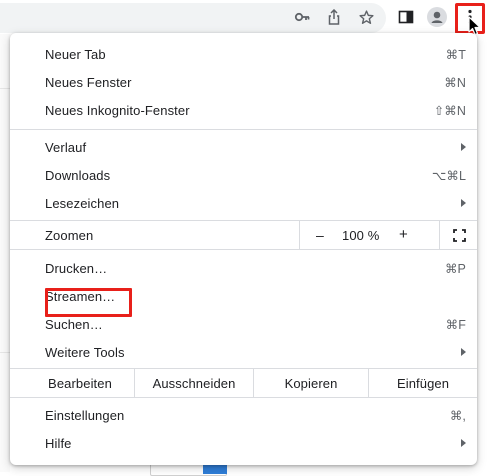 This screenshot has height=476, width=489. Describe the element at coordinates (243, 203) in the screenshot. I see `menu-item-bookmarks: Lesezeichen` at that location.